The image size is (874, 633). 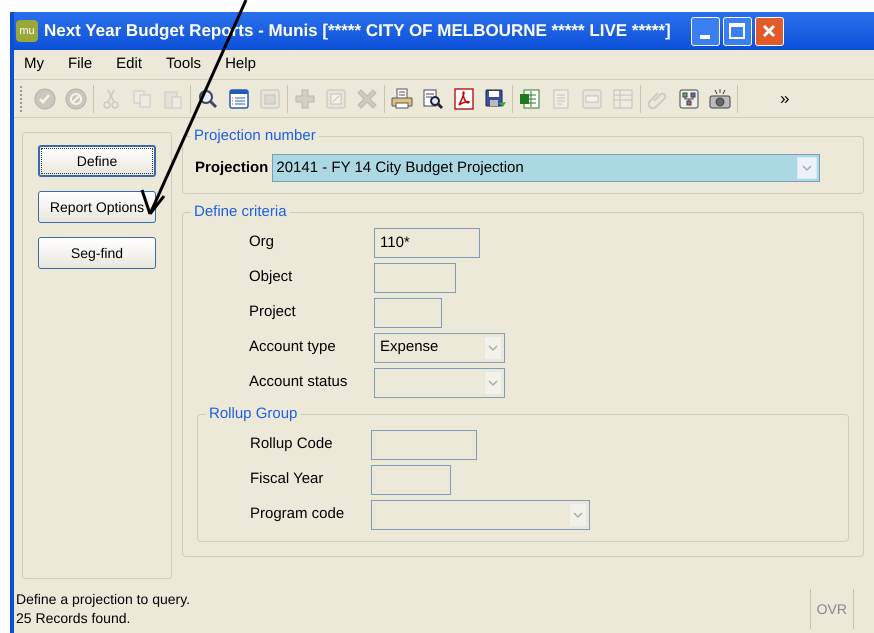 I want to click on field-label: Account type, so click(x=293, y=347).